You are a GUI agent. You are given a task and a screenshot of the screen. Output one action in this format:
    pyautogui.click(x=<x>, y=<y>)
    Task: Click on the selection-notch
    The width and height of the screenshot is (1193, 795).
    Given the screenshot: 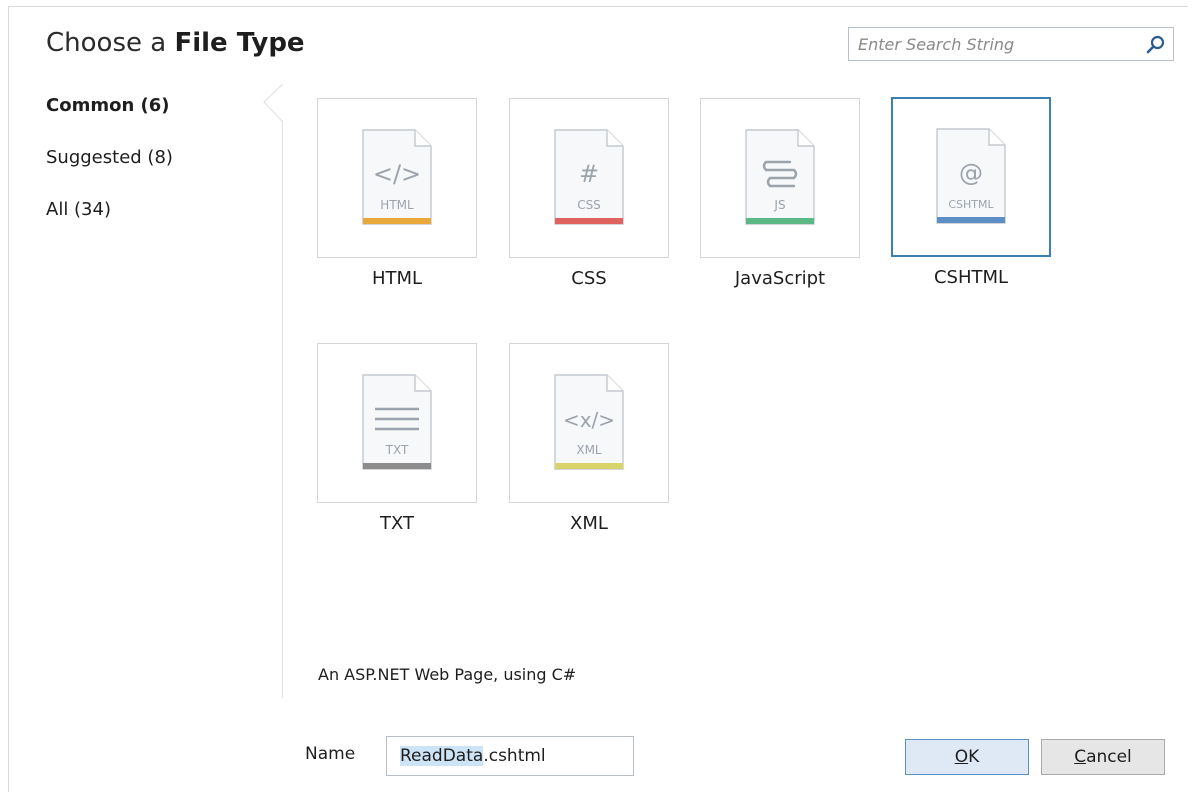 What is the action you would take?
    pyautogui.click(x=273, y=103)
    